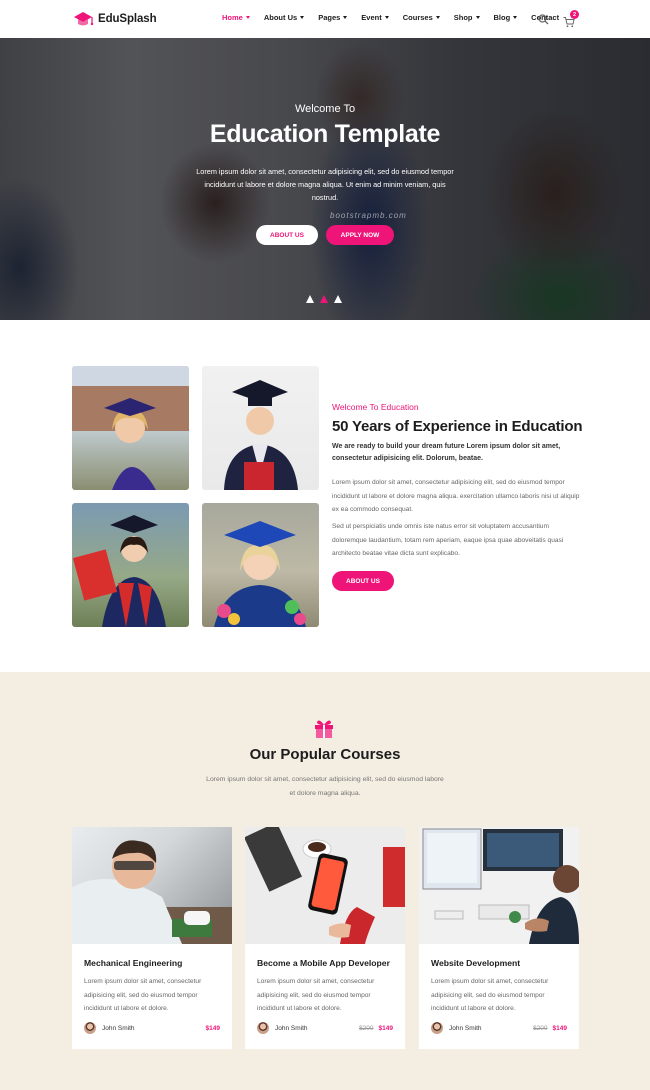 The width and height of the screenshot is (650, 1090). I want to click on nav-icons: 2, so click(558, 20).